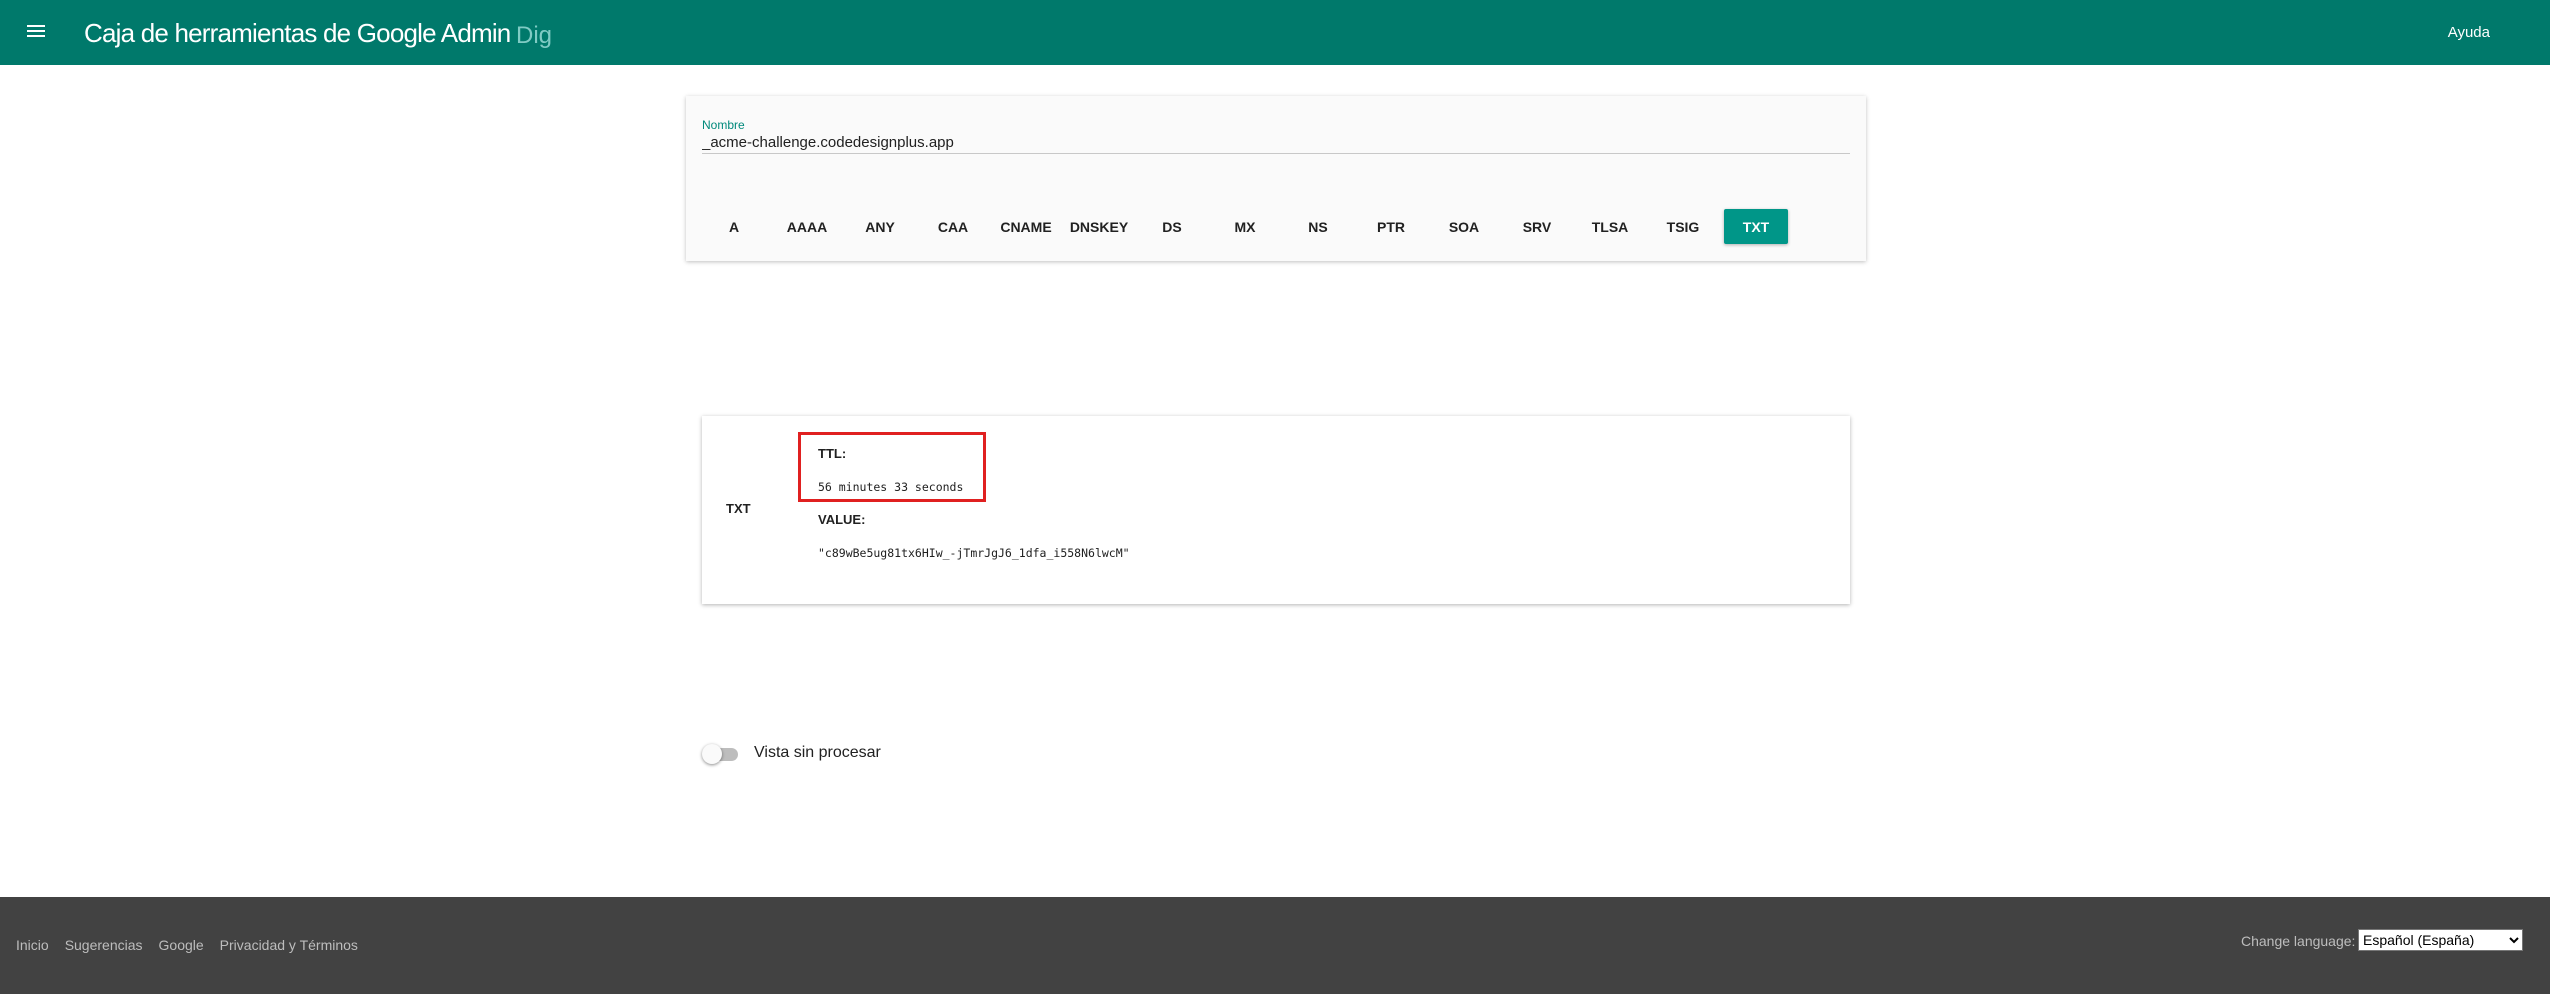 The width and height of the screenshot is (2550, 994). Describe the element at coordinates (1756, 226) in the screenshot. I see `record-type-button-txt: TXT` at that location.